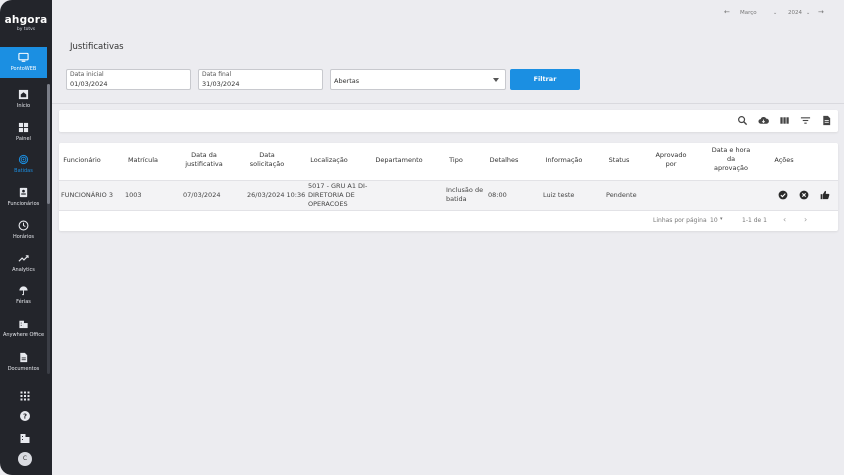 This screenshot has width=844, height=475. I want to click on end-date-value: 31/03/2024, so click(221, 84).